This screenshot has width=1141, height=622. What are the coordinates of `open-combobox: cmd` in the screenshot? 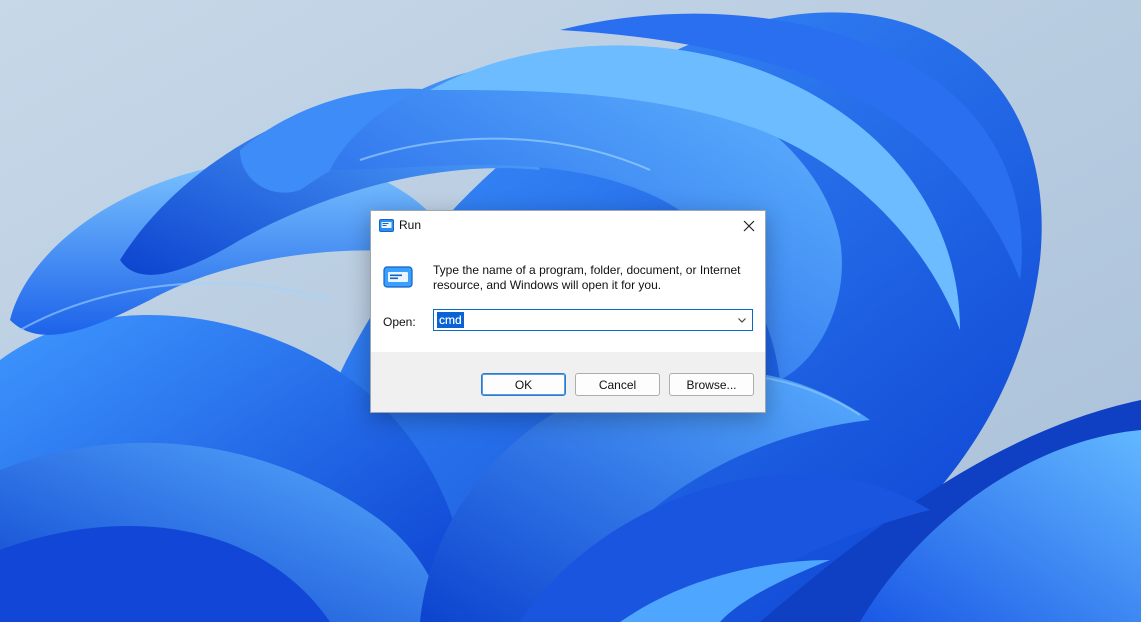 It's located at (593, 320).